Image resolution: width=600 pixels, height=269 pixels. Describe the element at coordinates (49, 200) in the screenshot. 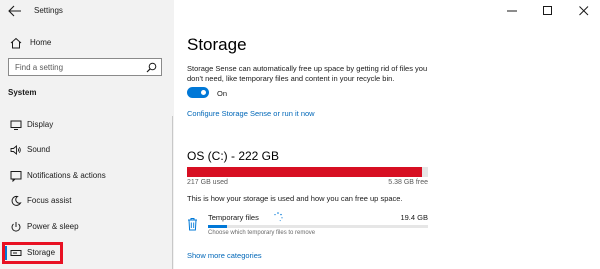

I see `sidebar-item-label: Focus assist` at that location.